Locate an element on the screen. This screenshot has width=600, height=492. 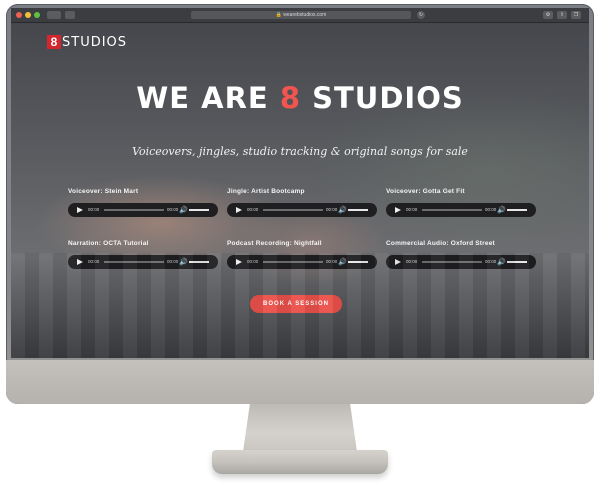
track-title: Voiceover: Gotta Get Fit is located at coordinates (425, 191).